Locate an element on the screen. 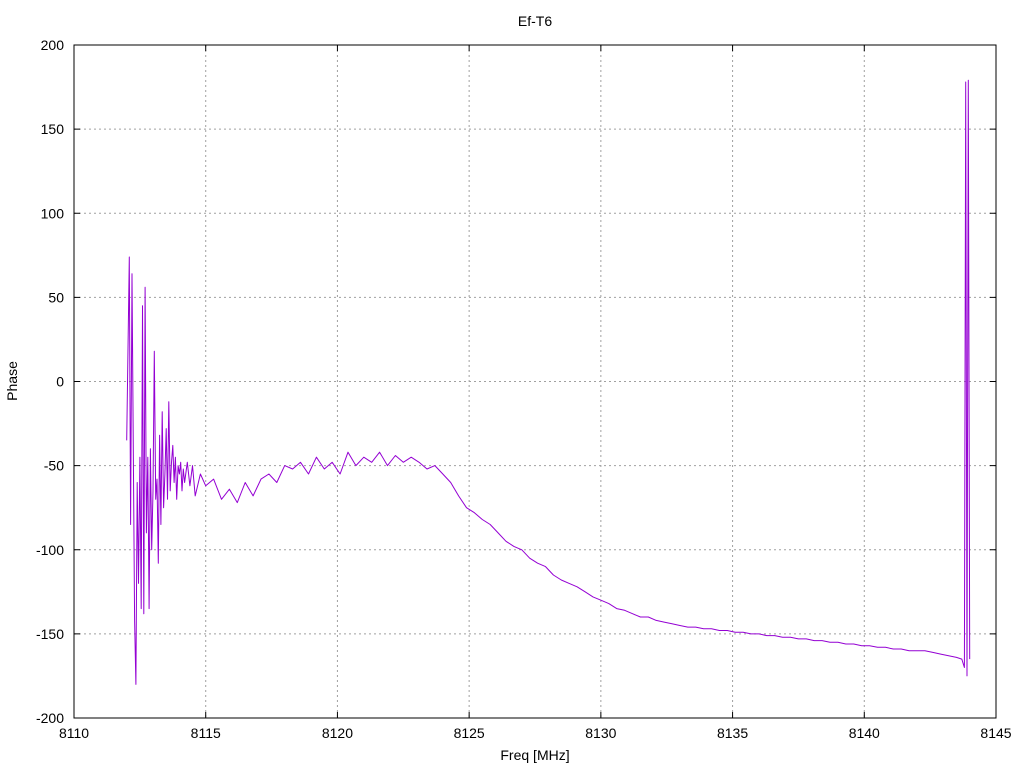 The height and width of the screenshot is (768, 1024). x-tick-label: 8110 is located at coordinates (74, 733).